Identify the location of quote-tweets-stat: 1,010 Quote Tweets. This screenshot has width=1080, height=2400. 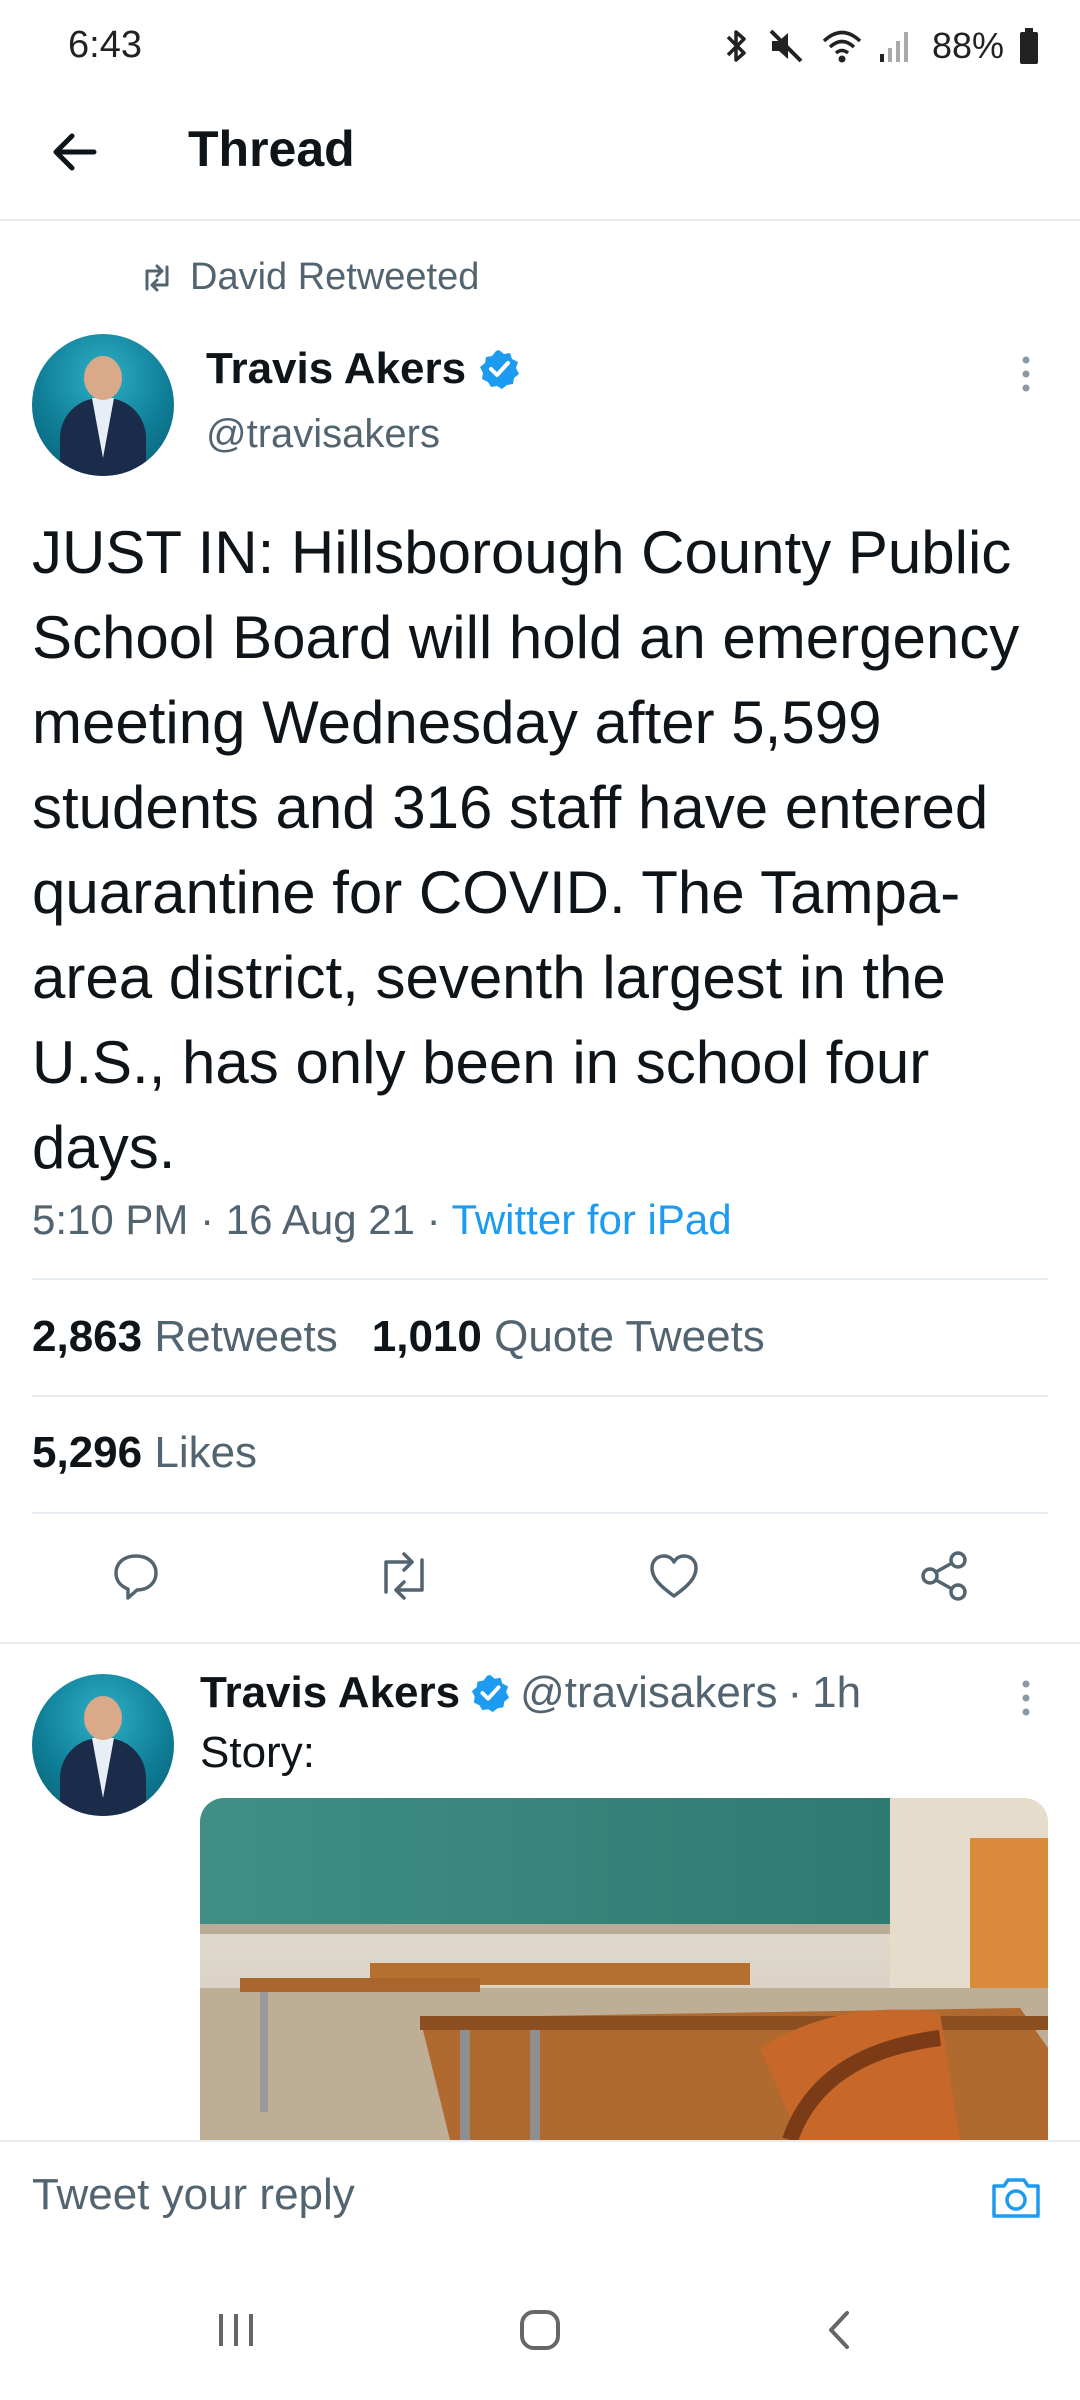
(568, 1337).